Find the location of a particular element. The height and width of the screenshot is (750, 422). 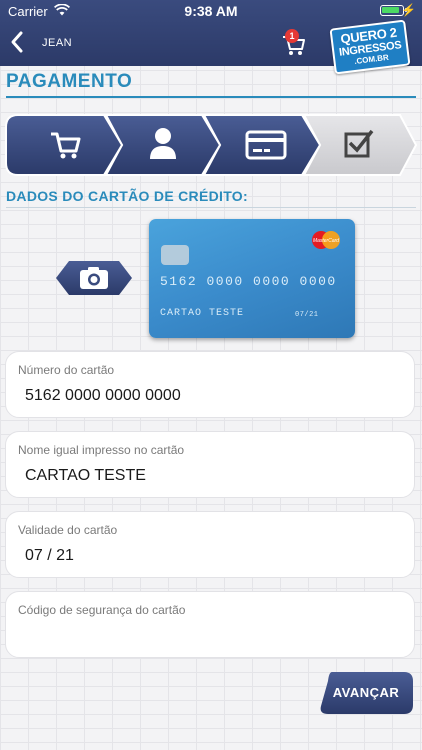

camera-icon is located at coordinates (94, 278).